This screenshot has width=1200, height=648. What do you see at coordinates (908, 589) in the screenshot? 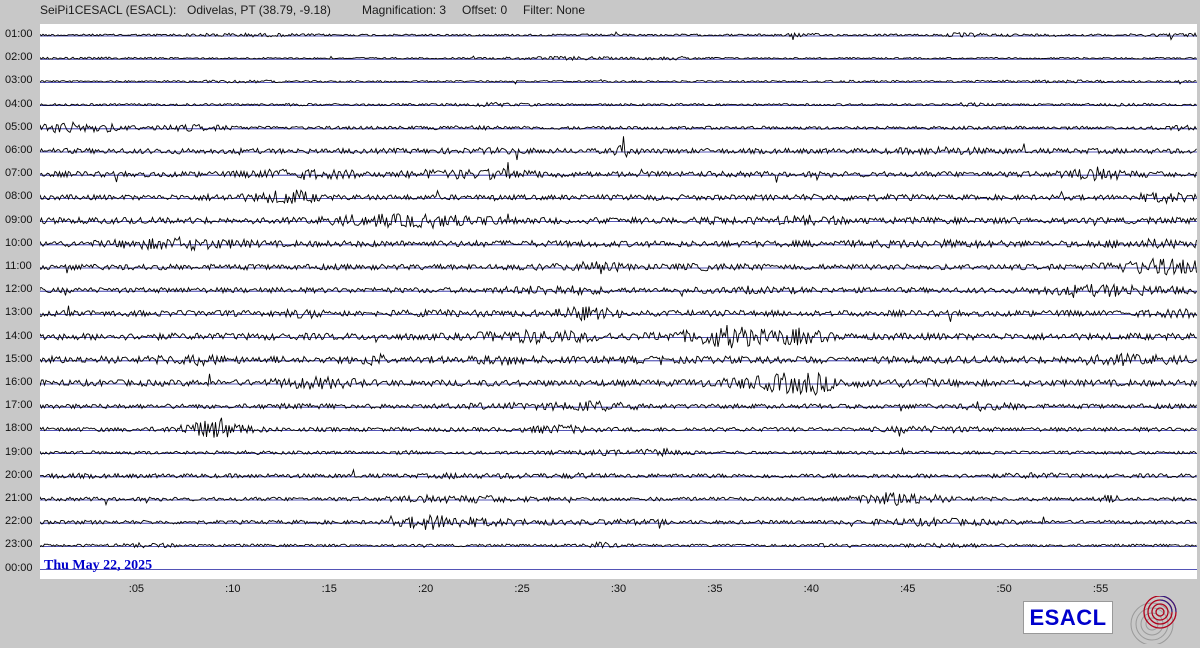
I see `minute-tick-label: :45` at bounding box center [908, 589].